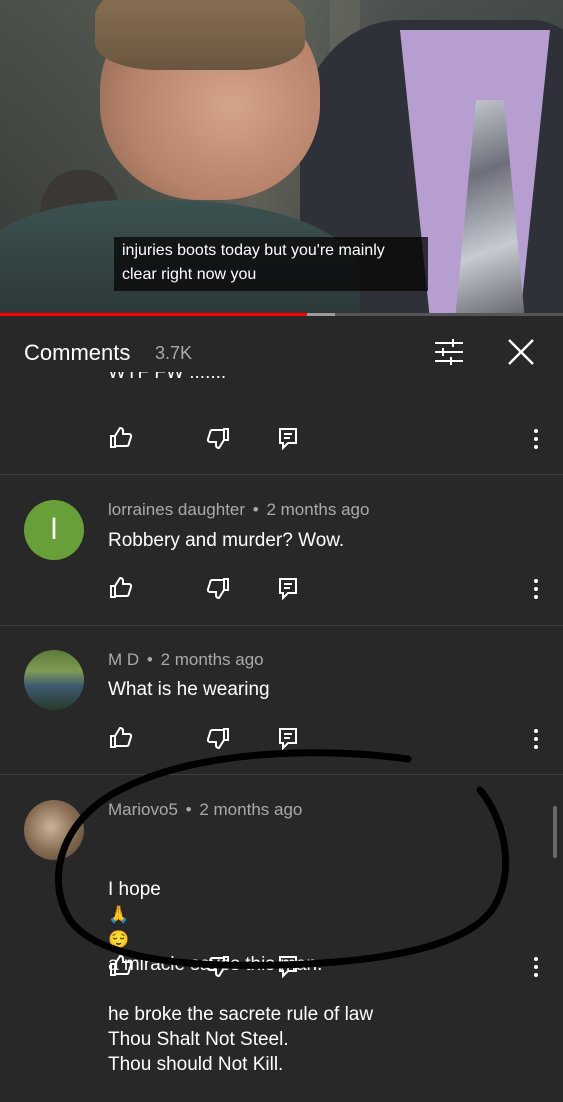  What do you see at coordinates (134, 889) in the screenshot?
I see `comment-text-part: I hope` at bounding box center [134, 889].